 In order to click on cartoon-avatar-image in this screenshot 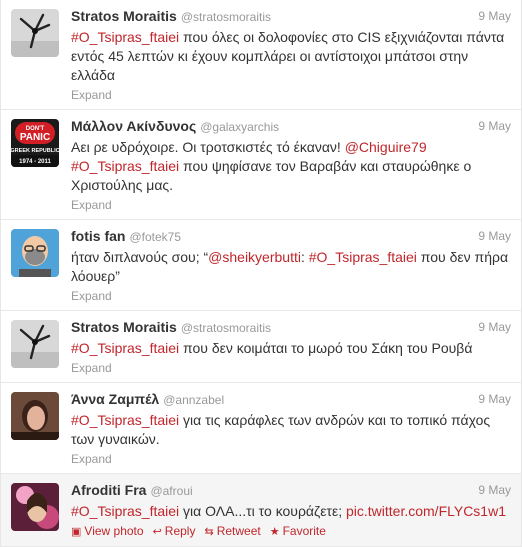, I will do `click(35, 253)`.